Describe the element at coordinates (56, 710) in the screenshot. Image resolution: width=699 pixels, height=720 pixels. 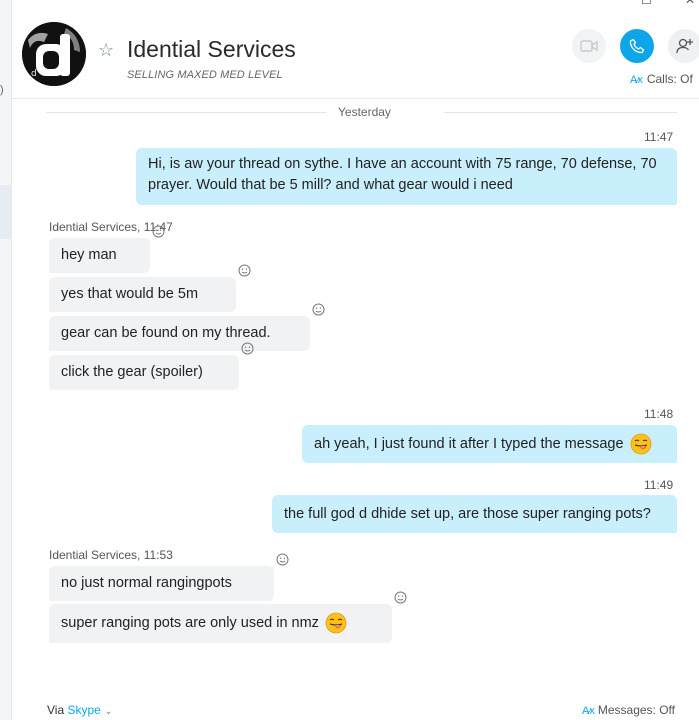
I see `via-label: Via` at that location.